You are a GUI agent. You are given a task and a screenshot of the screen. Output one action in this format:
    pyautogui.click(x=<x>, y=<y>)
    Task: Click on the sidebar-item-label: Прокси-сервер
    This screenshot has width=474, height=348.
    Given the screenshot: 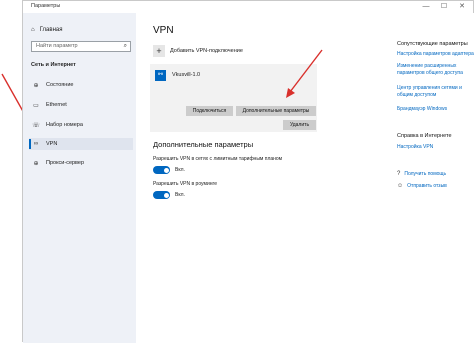 What is the action you would take?
    pyautogui.click(x=65, y=163)
    